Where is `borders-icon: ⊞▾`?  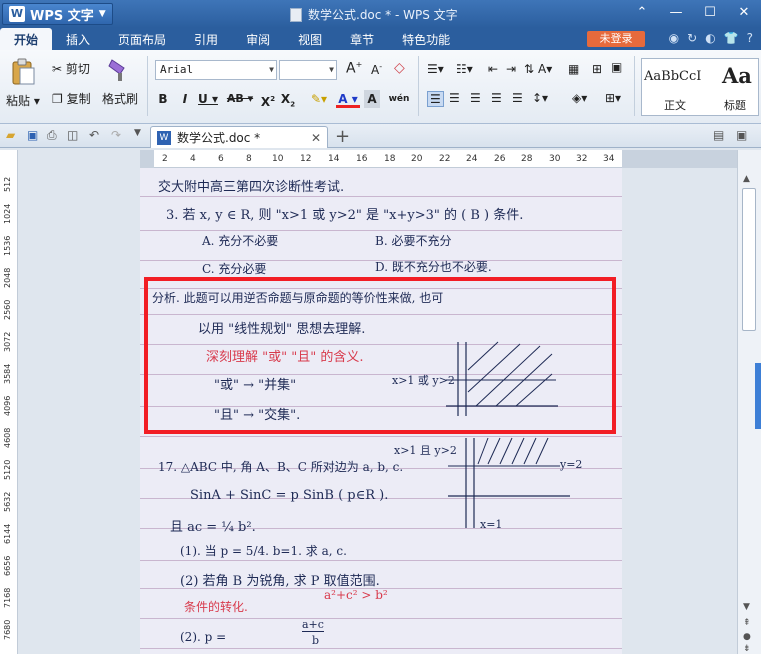 borders-icon: ⊞▾ is located at coordinates (613, 98).